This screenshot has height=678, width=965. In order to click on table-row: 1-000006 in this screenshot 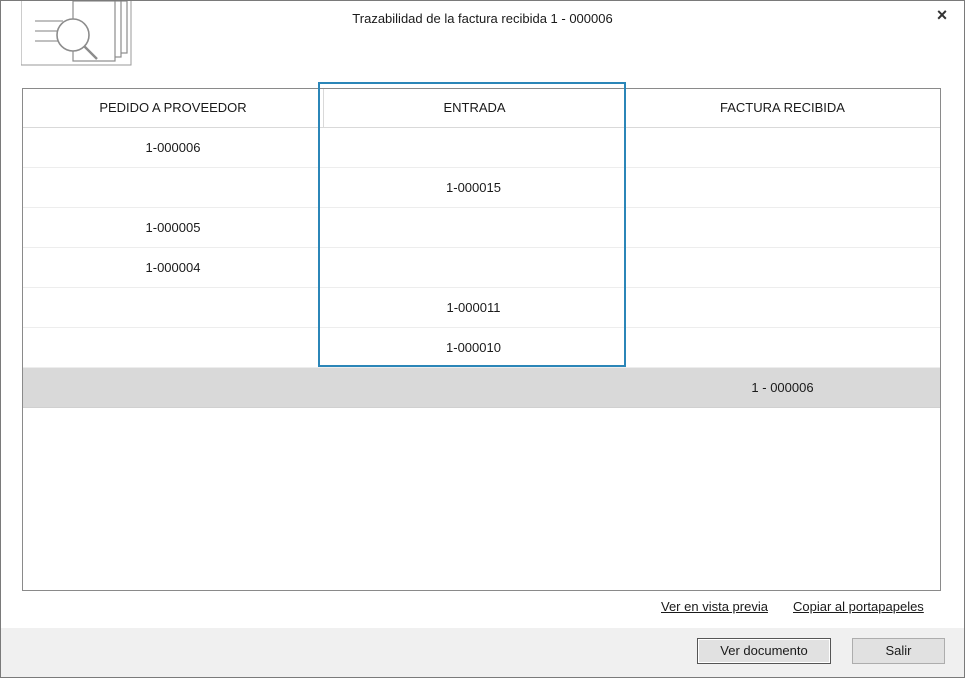, I will do `click(481, 148)`.